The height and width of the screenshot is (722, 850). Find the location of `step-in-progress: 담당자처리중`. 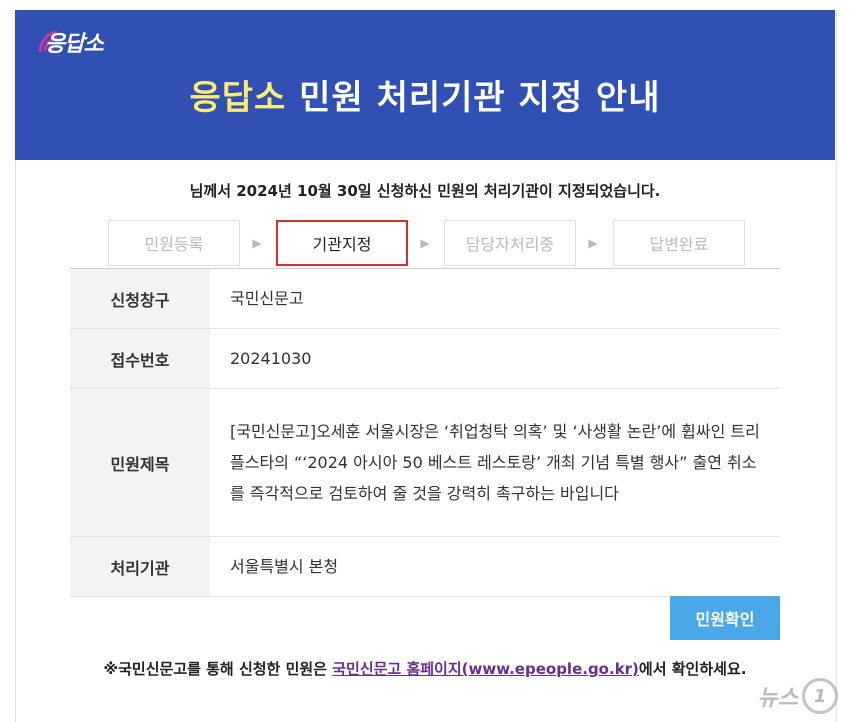

step-in-progress: 담당자처리중 is located at coordinates (510, 243).